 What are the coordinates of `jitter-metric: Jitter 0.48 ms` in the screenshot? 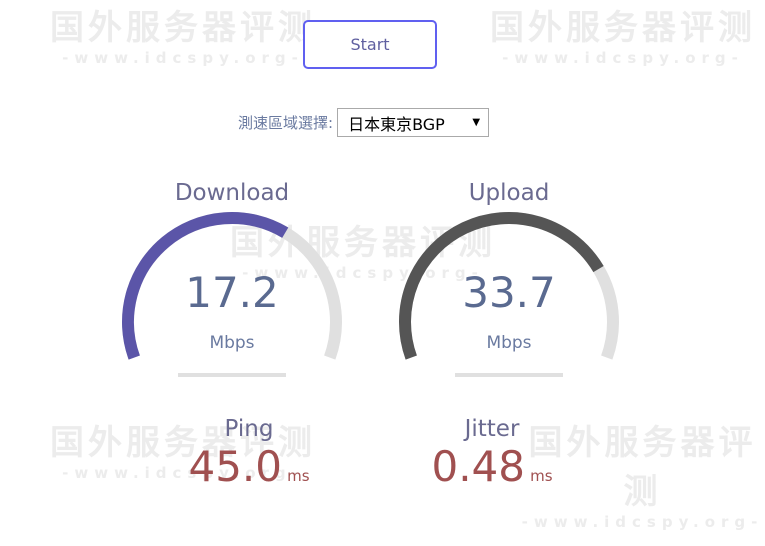 It's located at (492, 453).